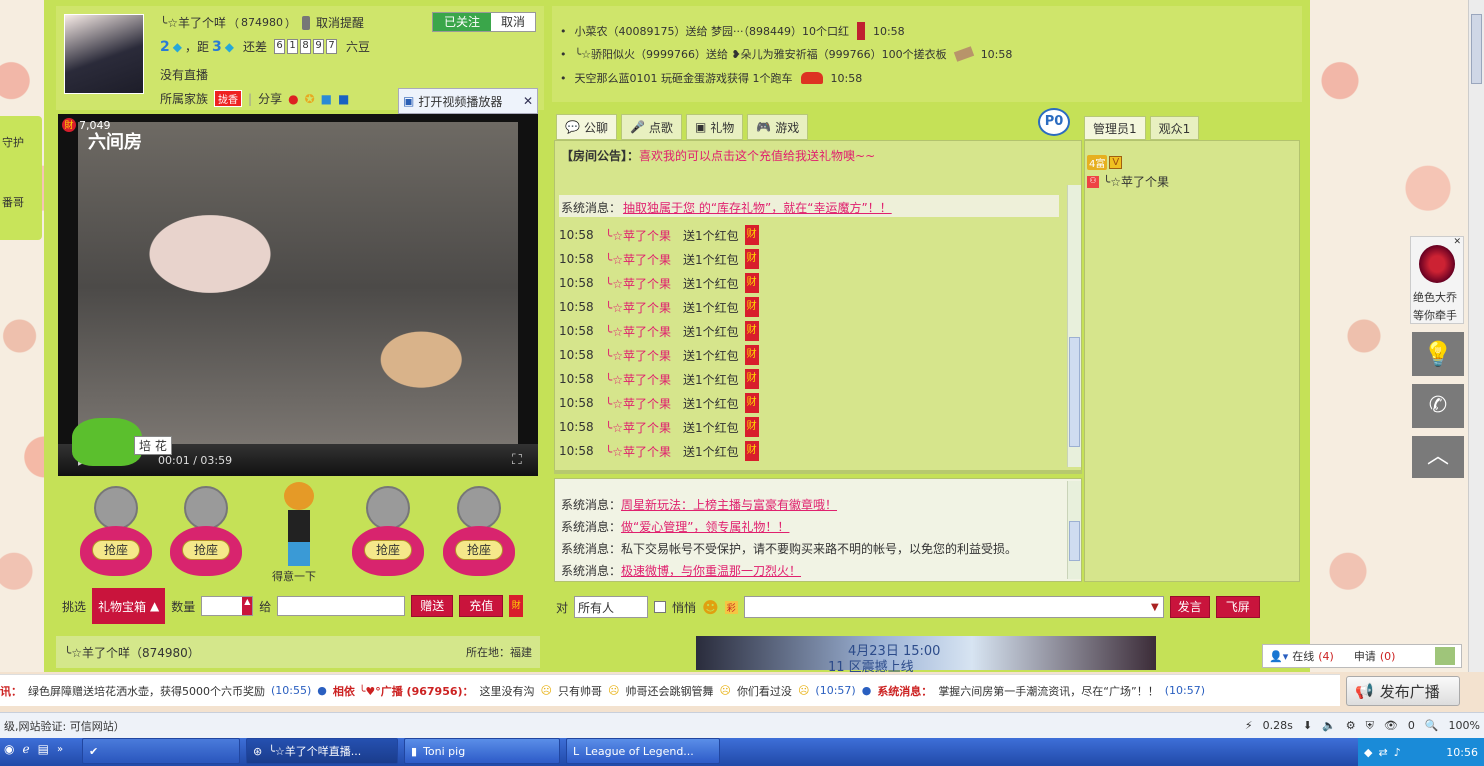 The image size is (1484, 766). Describe the element at coordinates (161, 751) in the screenshot. I see `taskbar-item-blank: ✔` at that location.